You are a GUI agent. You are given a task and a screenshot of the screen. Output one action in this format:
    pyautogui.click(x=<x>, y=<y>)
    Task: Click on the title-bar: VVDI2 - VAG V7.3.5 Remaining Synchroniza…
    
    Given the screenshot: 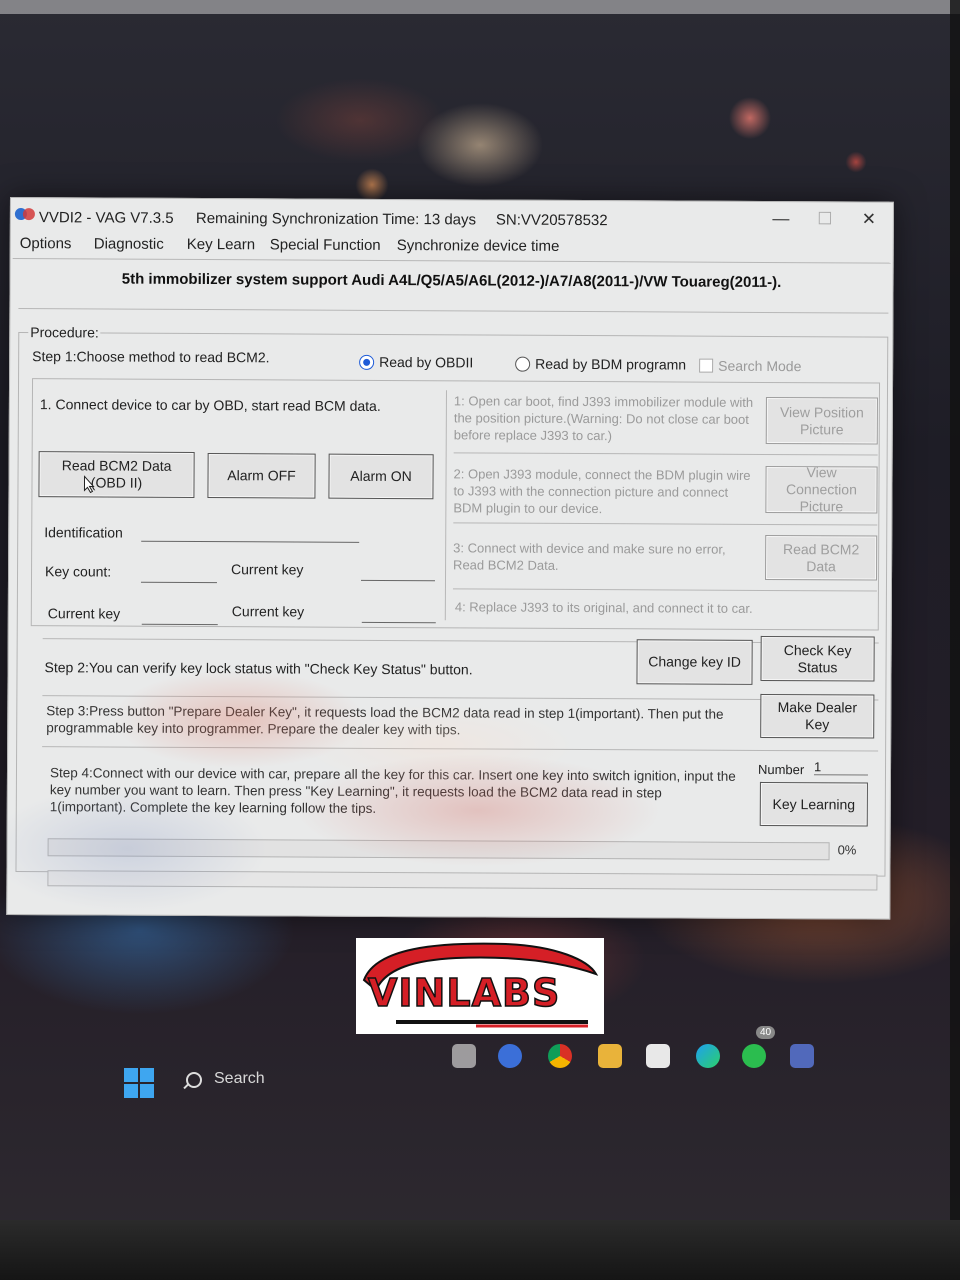 What is the action you would take?
    pyautogui.click(x=452, y=217)
    